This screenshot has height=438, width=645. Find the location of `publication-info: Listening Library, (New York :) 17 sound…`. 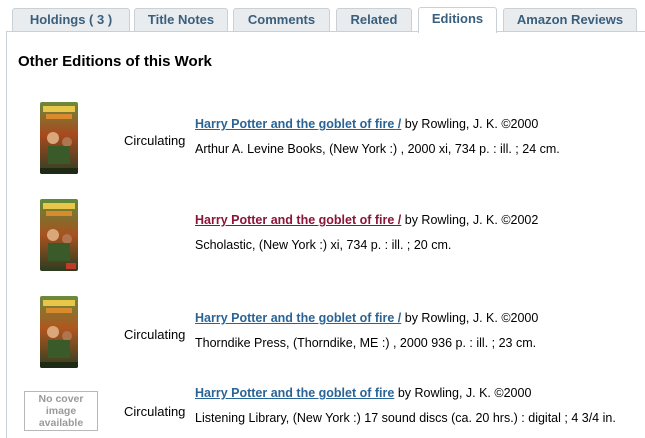

publication-info: Listening Library, (New York :) 17 sound… is located at coordinates (405, 418).